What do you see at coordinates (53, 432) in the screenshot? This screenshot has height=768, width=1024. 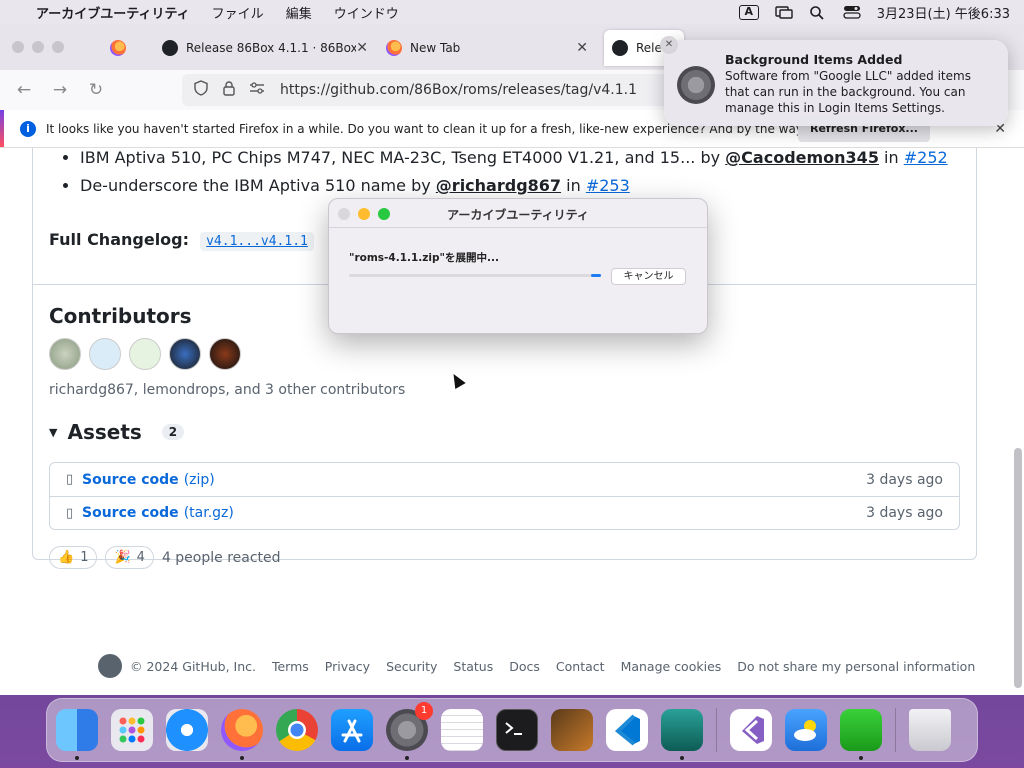 I see `triangle-down-icon: ▼` at bounding box center [53, 432].